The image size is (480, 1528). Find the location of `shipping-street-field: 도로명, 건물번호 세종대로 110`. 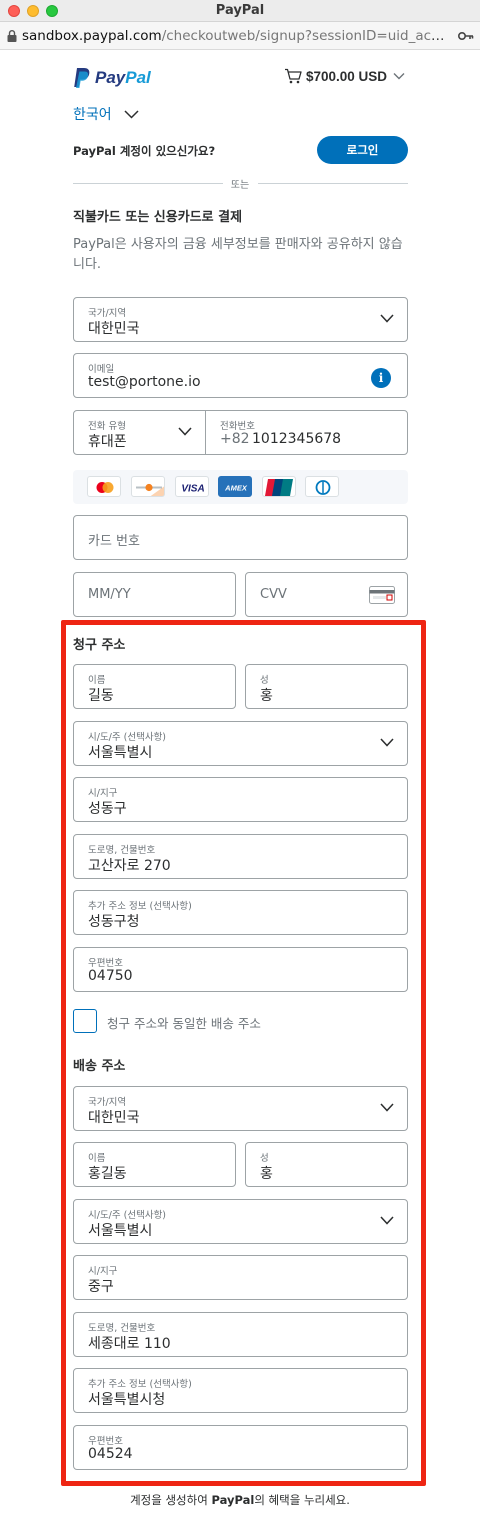

shipping-street-field: 도로명, 건물번호 세종대로 110 is located at coordinates (240, 1334).